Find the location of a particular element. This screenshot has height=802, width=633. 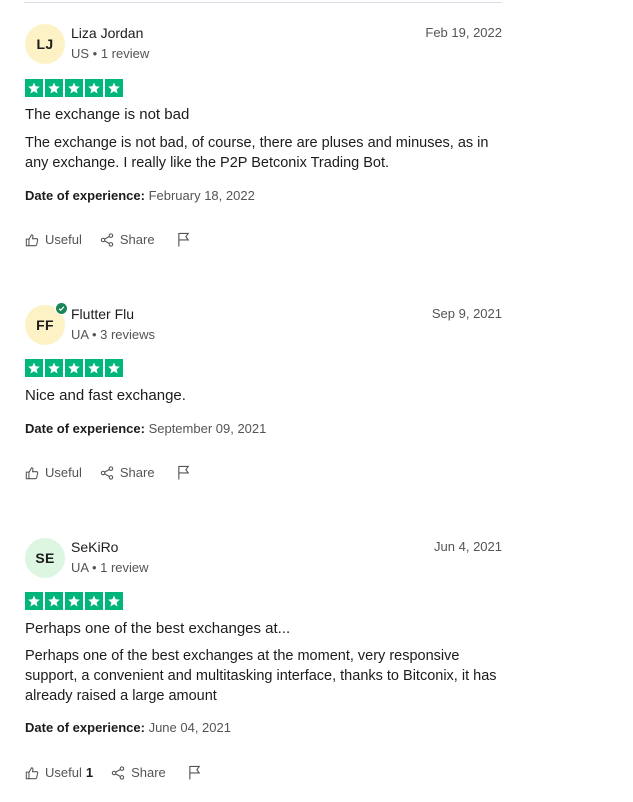

reviewer-meta: UA • 3 reviews is located at coordinates (113, 334).